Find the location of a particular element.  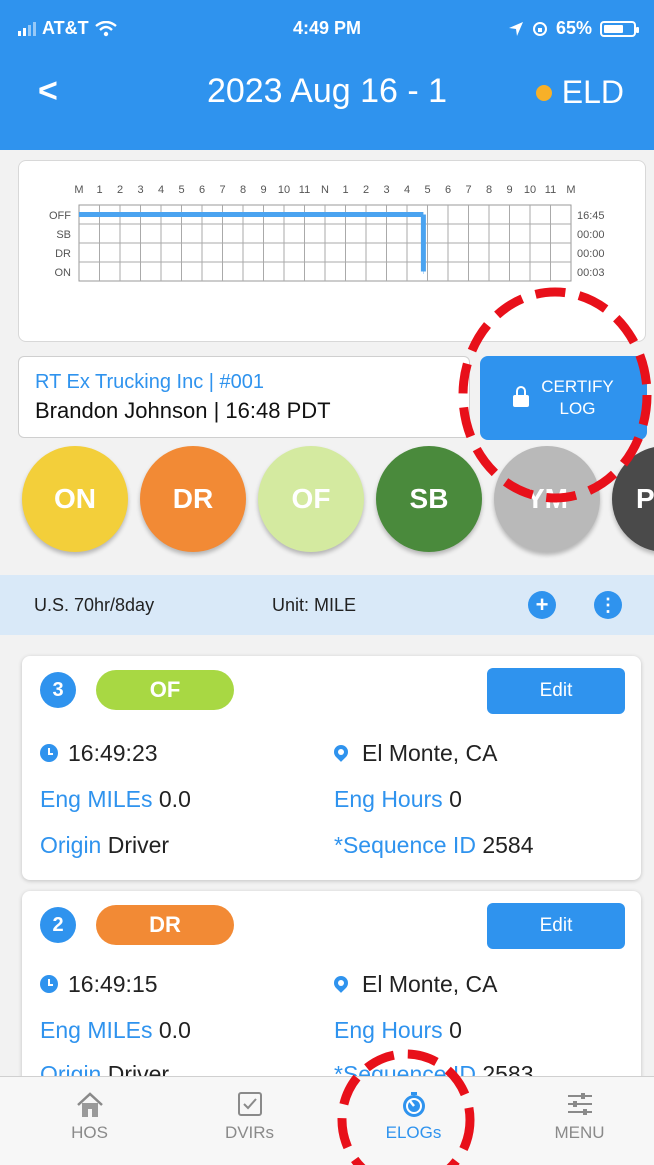

event-time: 16:49:15 is located at coordinates (99, 984).